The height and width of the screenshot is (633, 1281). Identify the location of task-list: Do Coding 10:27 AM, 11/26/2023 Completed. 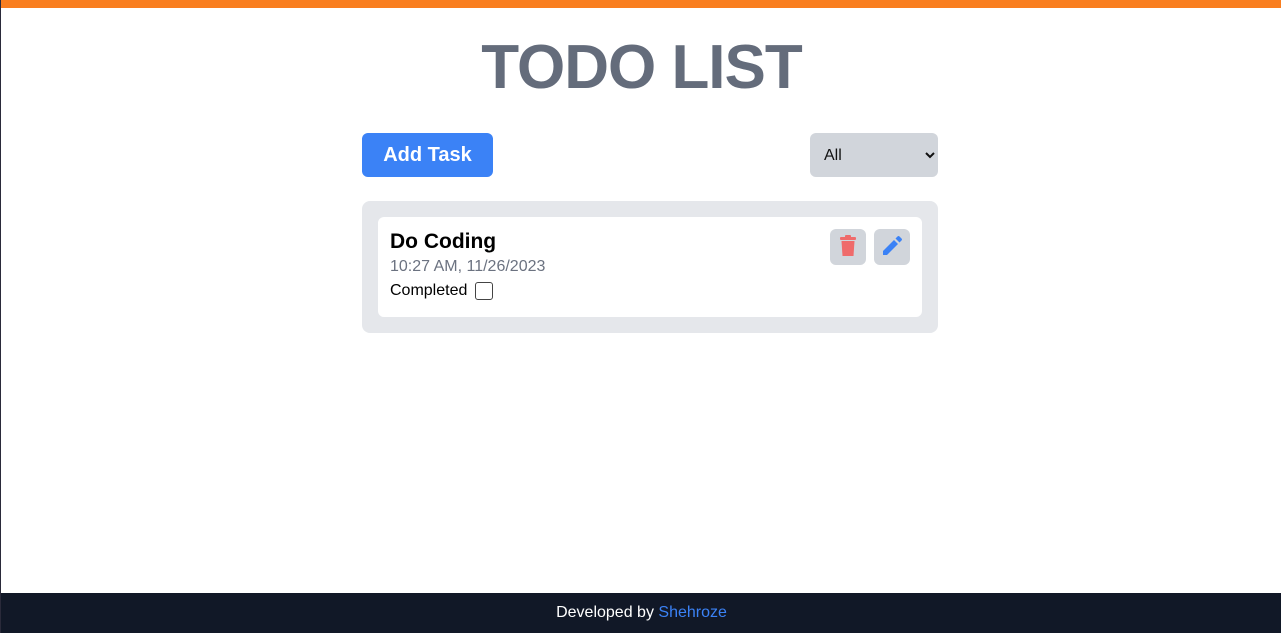
(650, 267).